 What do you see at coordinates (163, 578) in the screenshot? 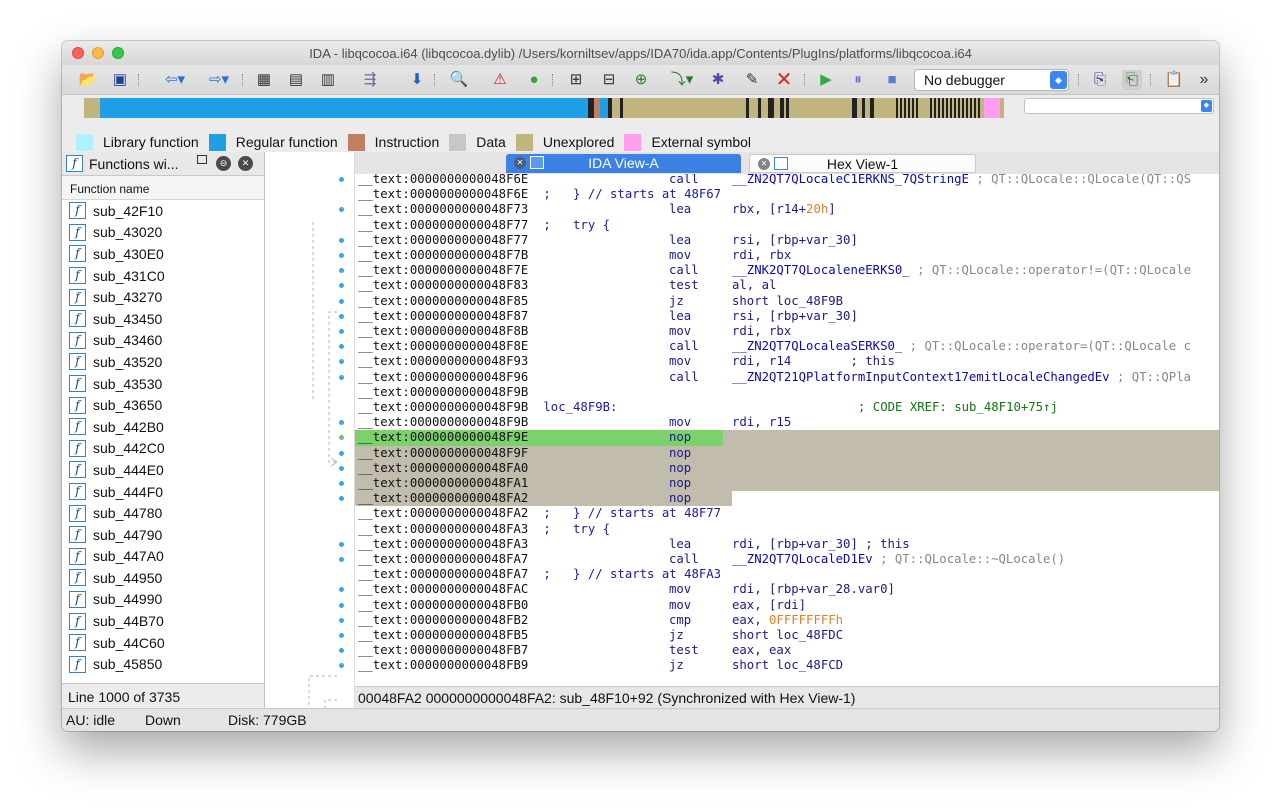
I see `function-list-item: f sub_44950` at bounding box center [163, 578].